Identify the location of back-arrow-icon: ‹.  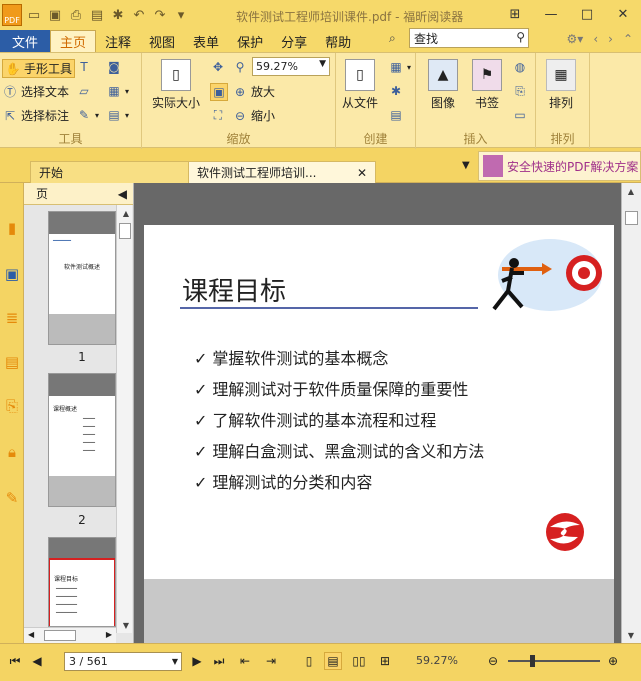
(595, 39).